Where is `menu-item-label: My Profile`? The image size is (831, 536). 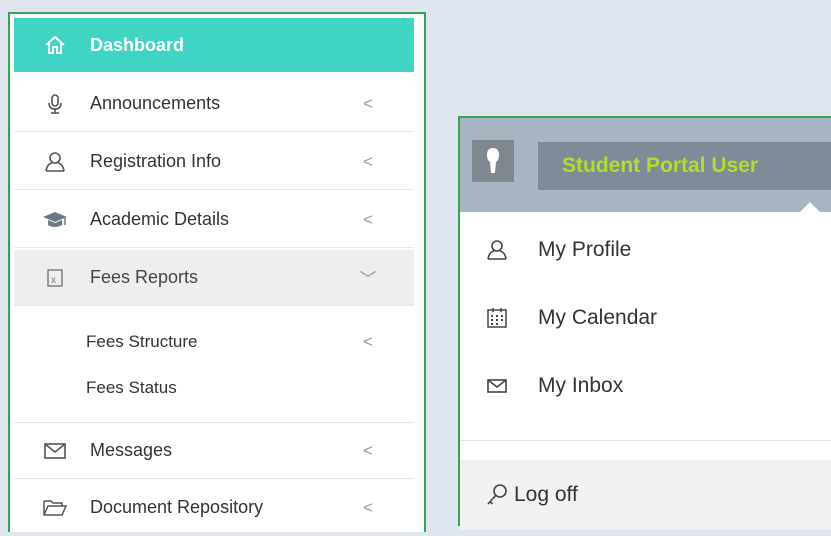
menu-item-label: My Profile is located at coordinates (585, 249).